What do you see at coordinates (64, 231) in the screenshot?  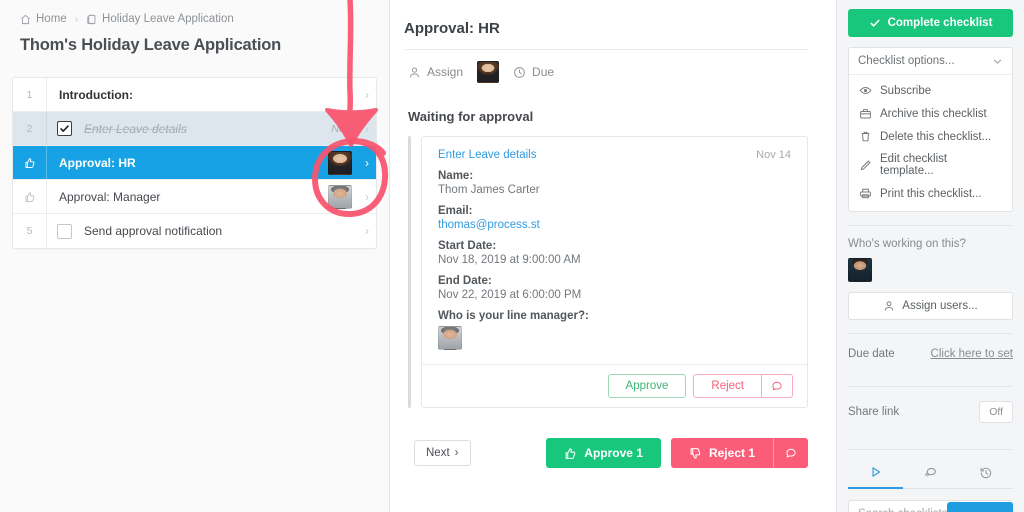 I see `task-checkbox-empty` at bounding box center [64, 231].